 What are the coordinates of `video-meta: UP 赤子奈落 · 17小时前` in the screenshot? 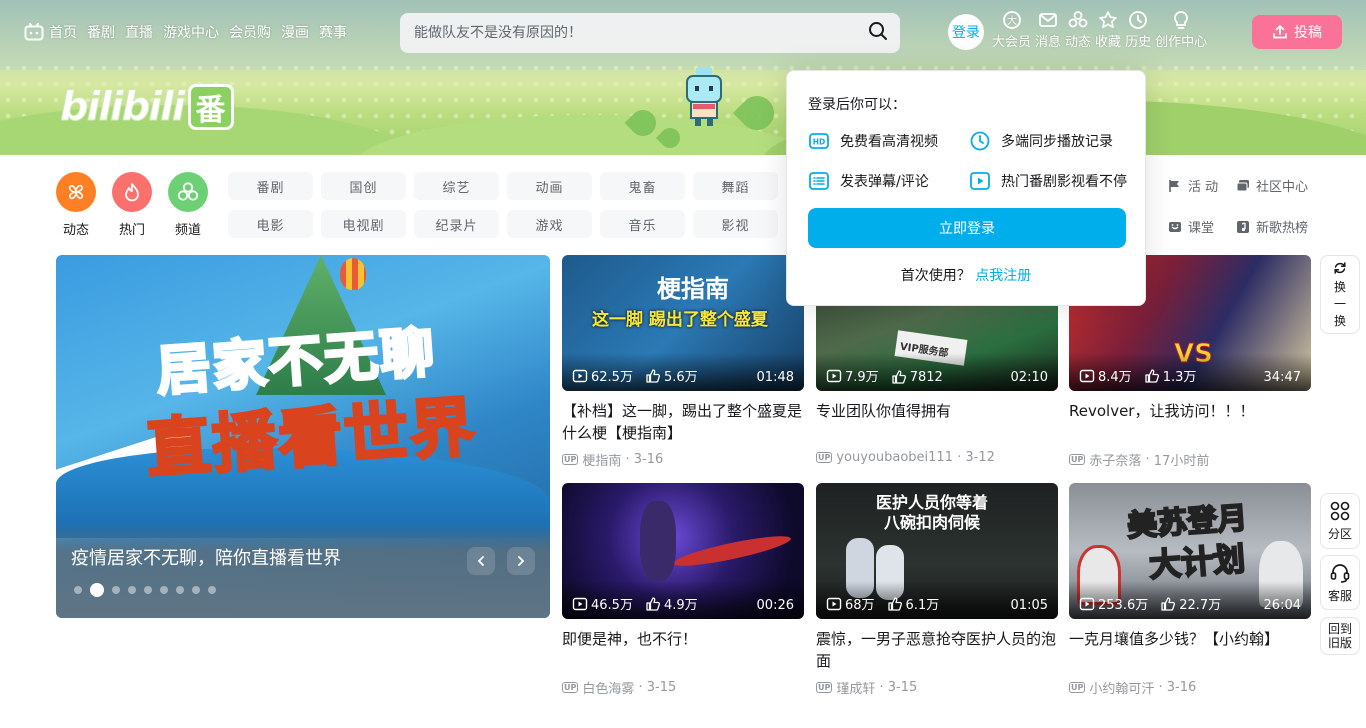 It's located at (1190, 459).